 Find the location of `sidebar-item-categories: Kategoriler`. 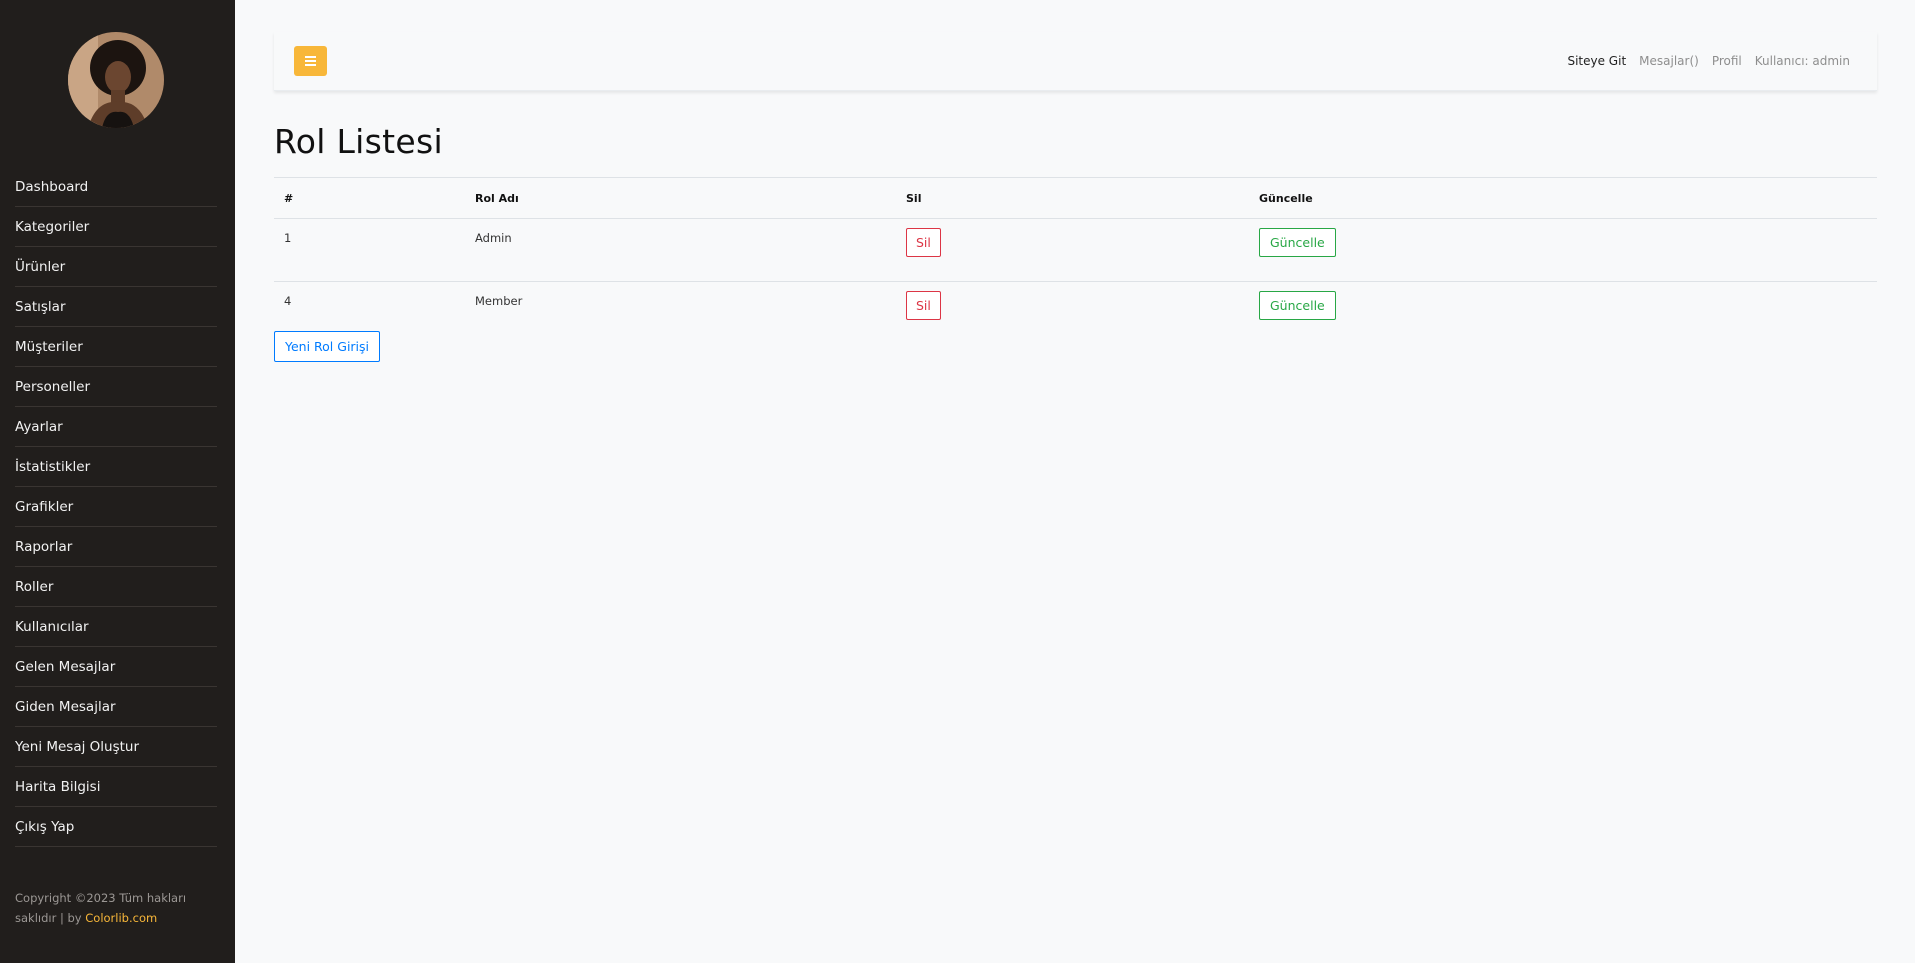

sidebar-item-categories: Kategoriler is located at coordinates (116, 227).